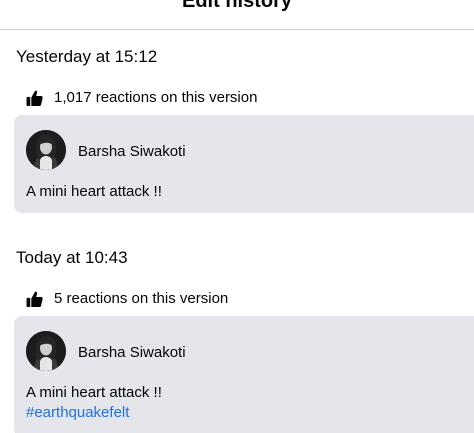 The image size is (474, 433). Describe the element at coordinates (77, 413) in the screenshot. I see `hashtag-link: #earthquakefelt` at that location.